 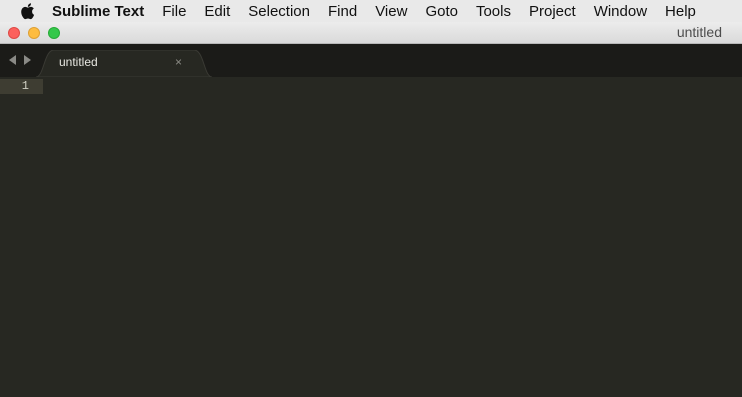 What do you see at coordinates (552, 11) in the screenshot?
I see `menu-project: Project` at bounding box center [552, 11].